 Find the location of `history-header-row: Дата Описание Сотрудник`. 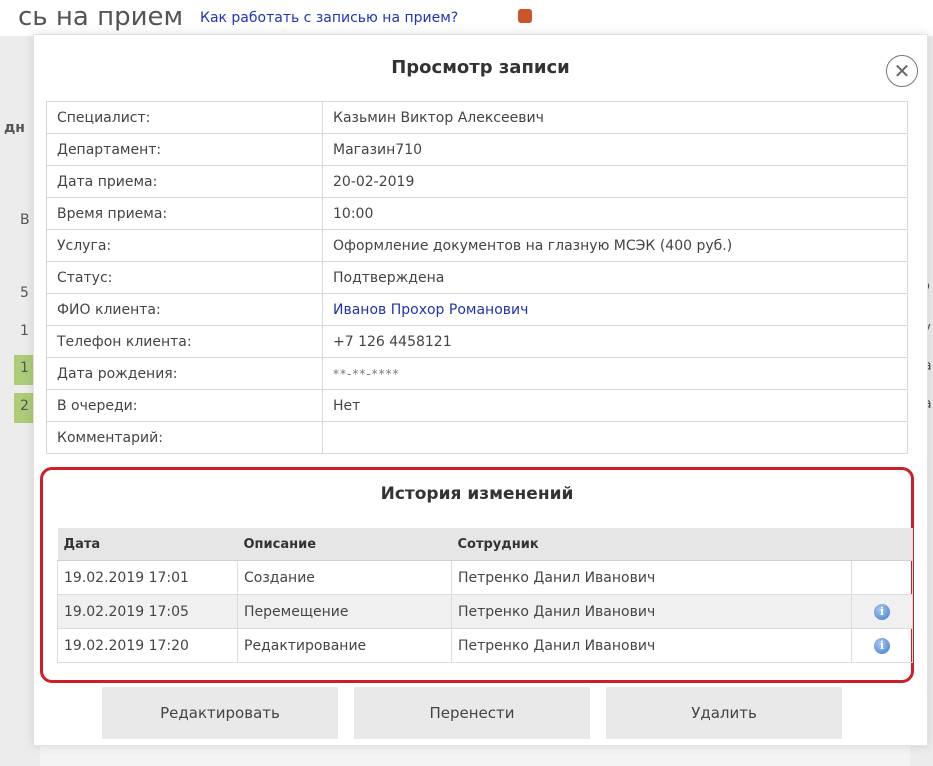

history-header-row: Дата Описание Сотрудник is located at coordinates (485, 544).